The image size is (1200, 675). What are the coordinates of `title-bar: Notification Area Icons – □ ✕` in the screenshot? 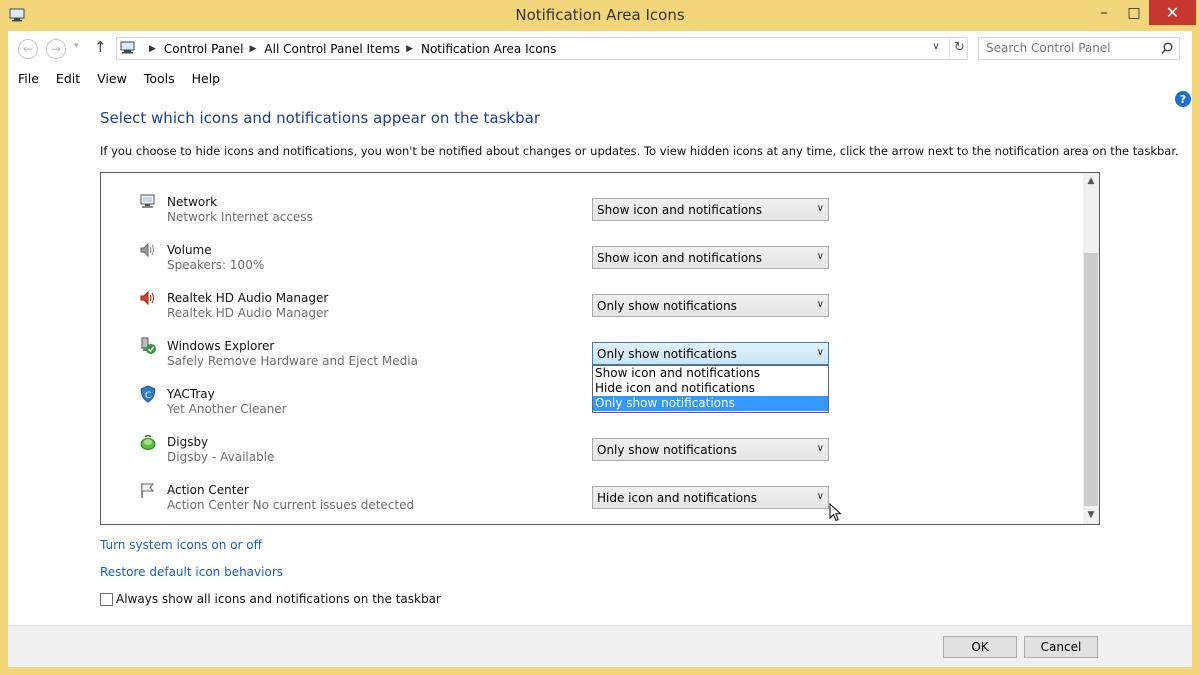 It's located at (600, 15).